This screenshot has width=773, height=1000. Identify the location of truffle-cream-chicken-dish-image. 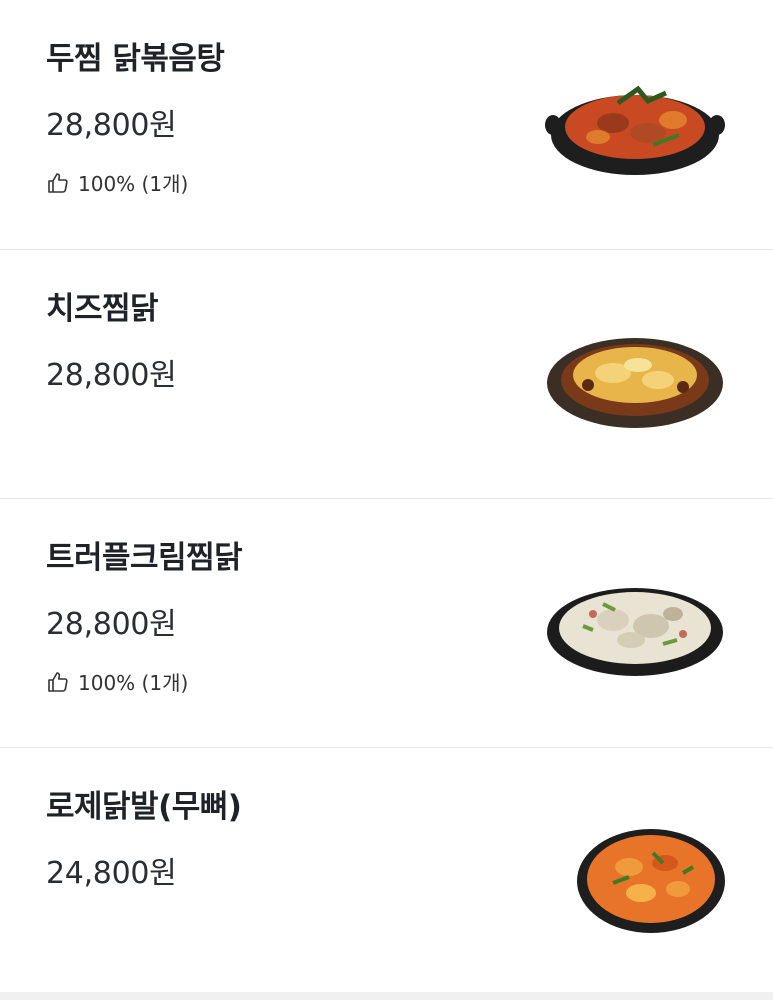
(635, 632).